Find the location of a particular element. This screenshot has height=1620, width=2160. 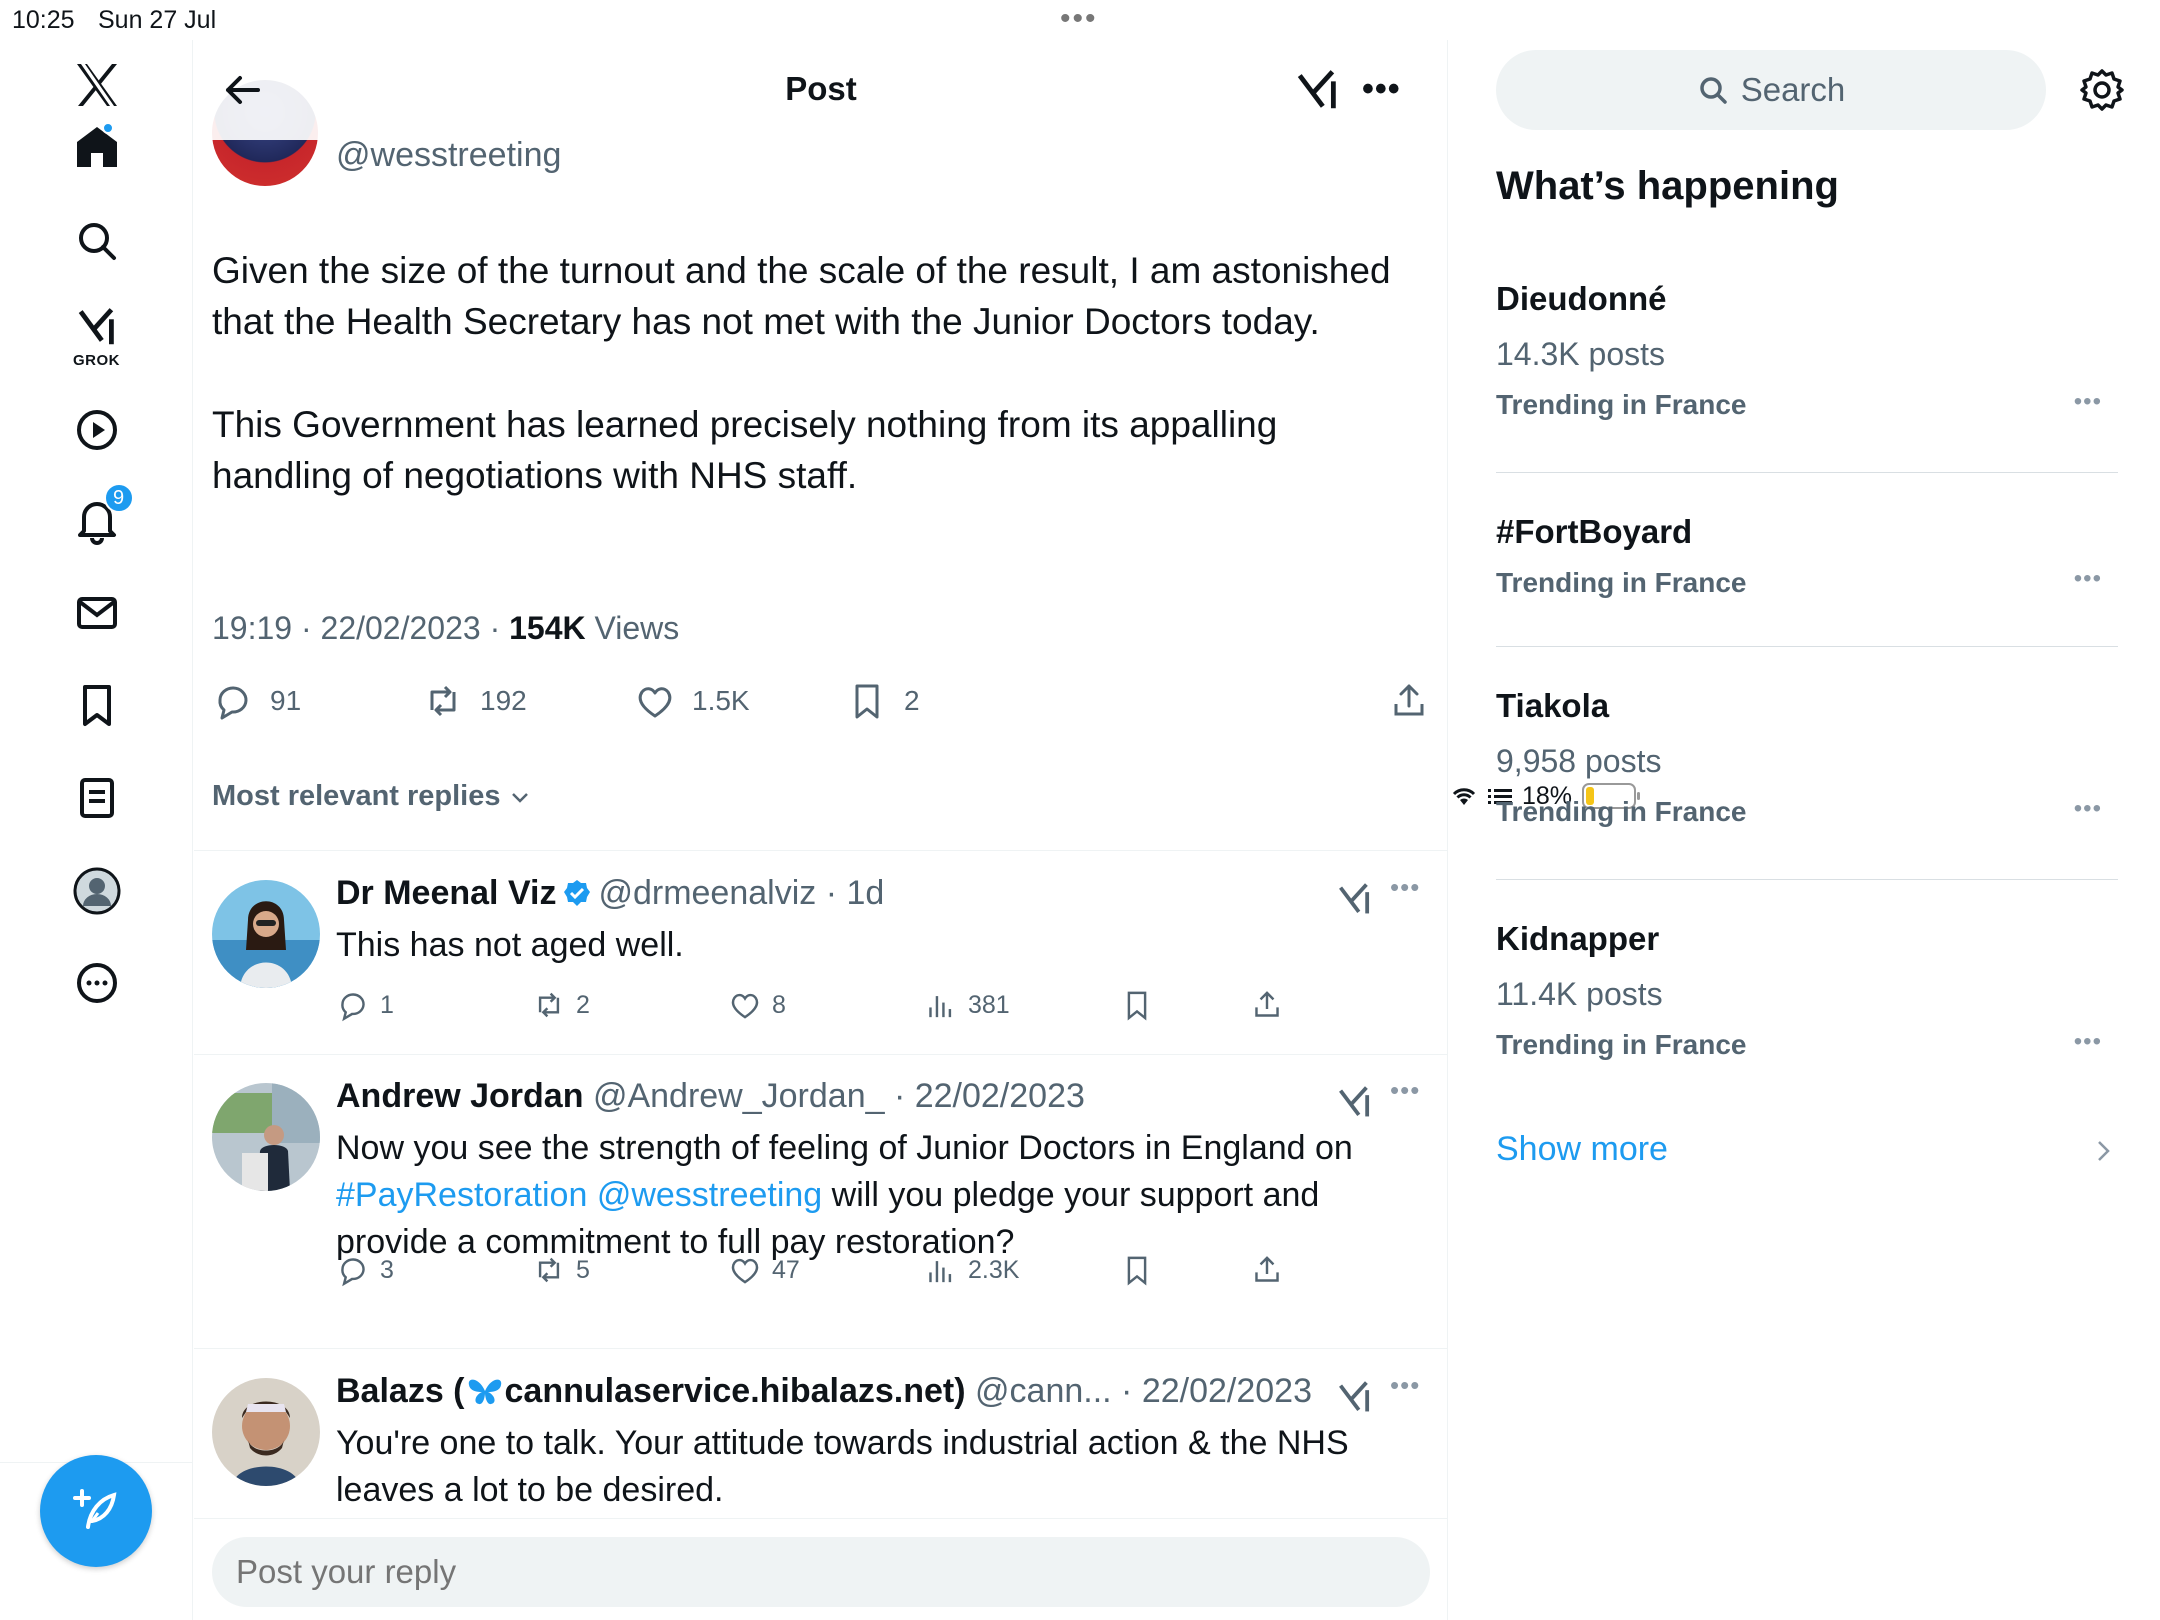

repost-button: 192 is located at coordinates (474, 701).